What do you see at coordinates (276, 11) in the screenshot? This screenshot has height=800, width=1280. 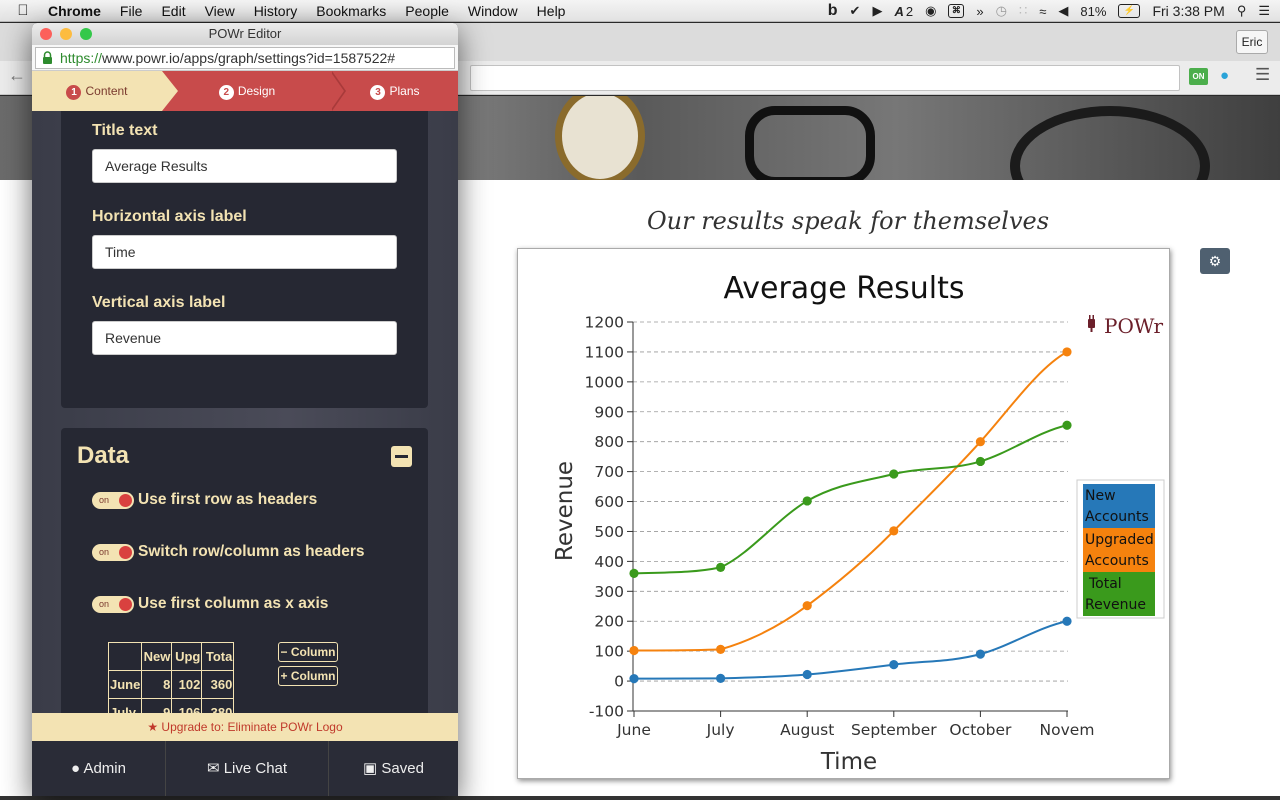 I see `menu-history: History` at bounding box center [276, 11].